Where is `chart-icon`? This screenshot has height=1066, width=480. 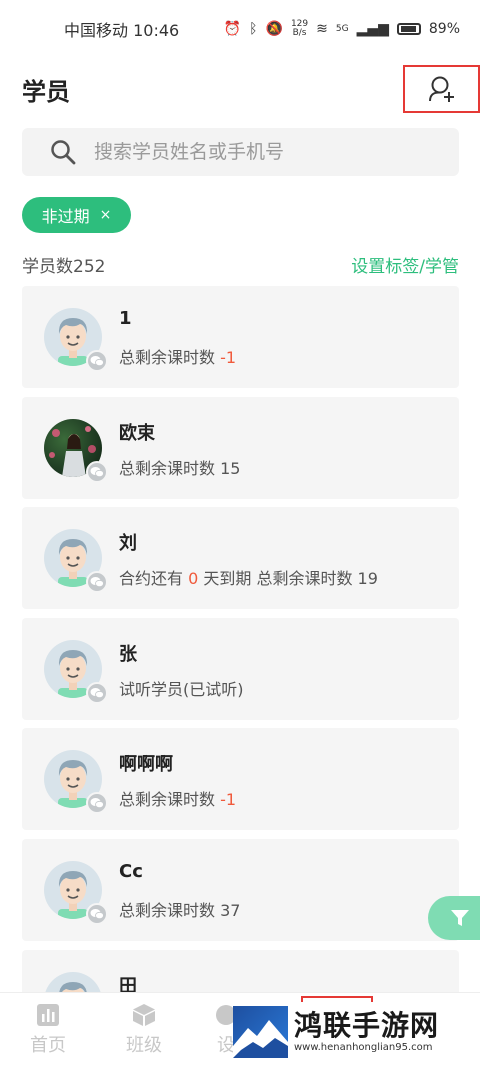
chart-icon is located at coordinates (48, 1015).